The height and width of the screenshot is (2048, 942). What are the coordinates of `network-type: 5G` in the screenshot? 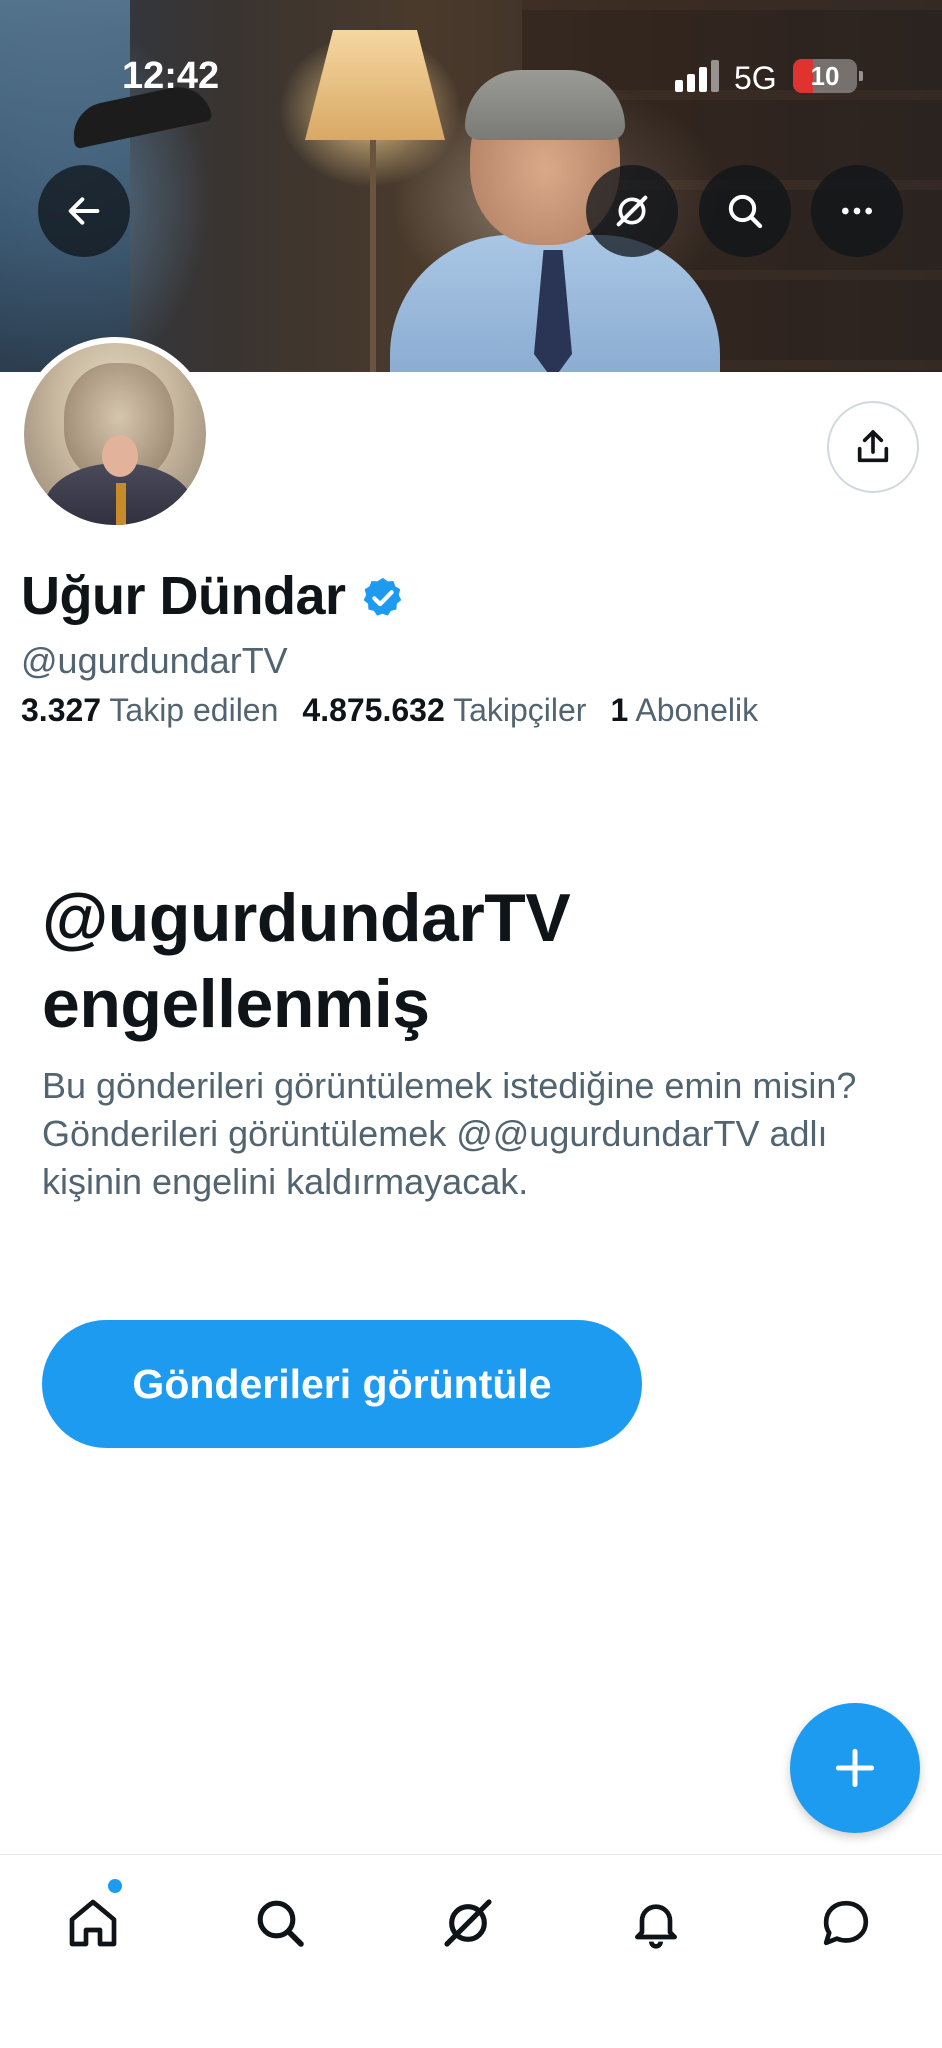 It's located at (755, 78).